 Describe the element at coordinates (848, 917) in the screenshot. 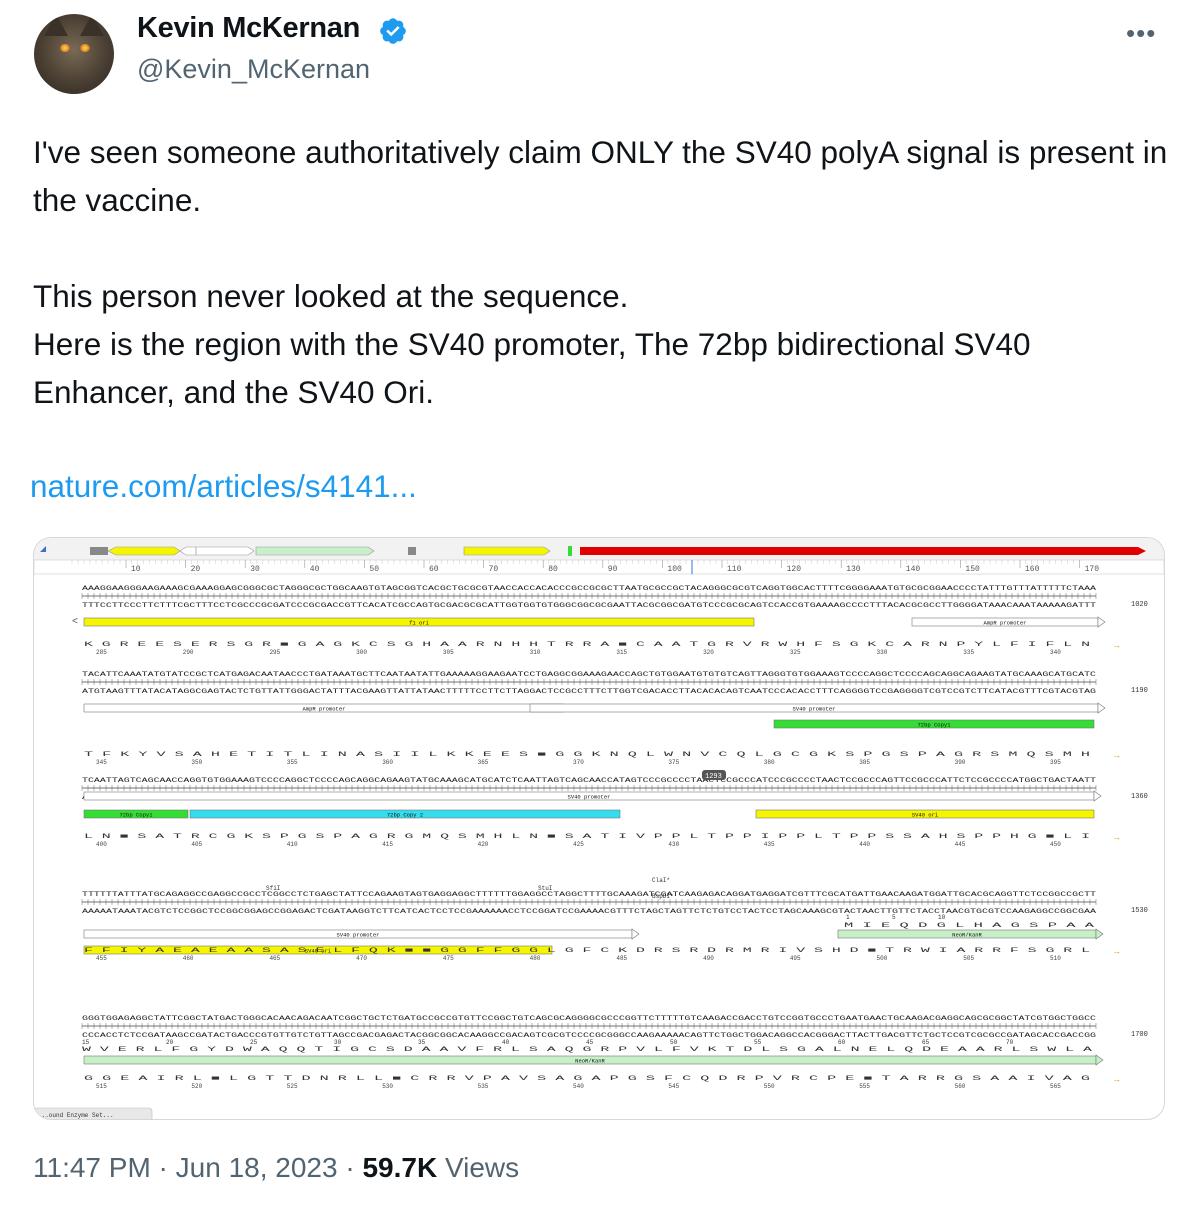

I see `neo-aa-number: 1` at that location.